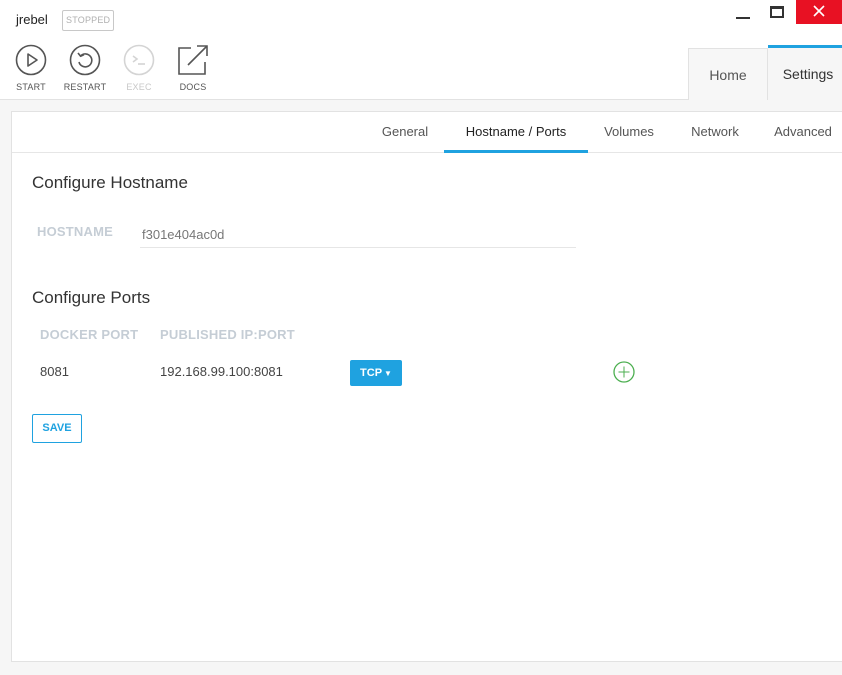  I want to click on start-button: START, so click(31, 68).